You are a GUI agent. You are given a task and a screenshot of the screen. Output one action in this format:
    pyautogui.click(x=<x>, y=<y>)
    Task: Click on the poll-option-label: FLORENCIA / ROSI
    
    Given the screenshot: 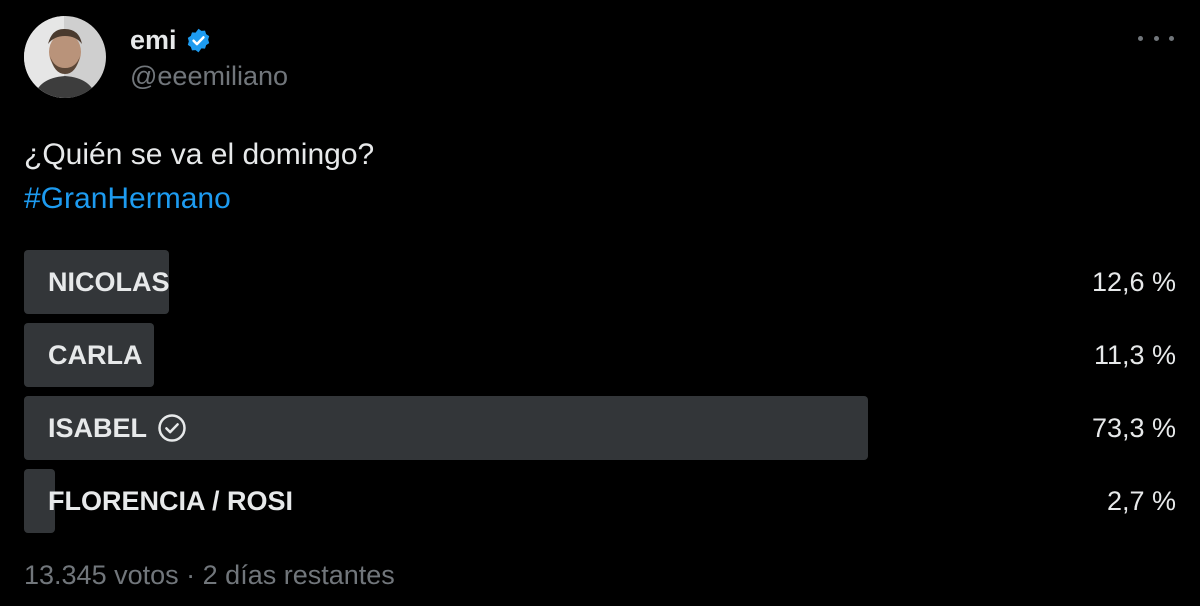 What is the action you would take?
    pyautogui.click(x=171, y=500)
    